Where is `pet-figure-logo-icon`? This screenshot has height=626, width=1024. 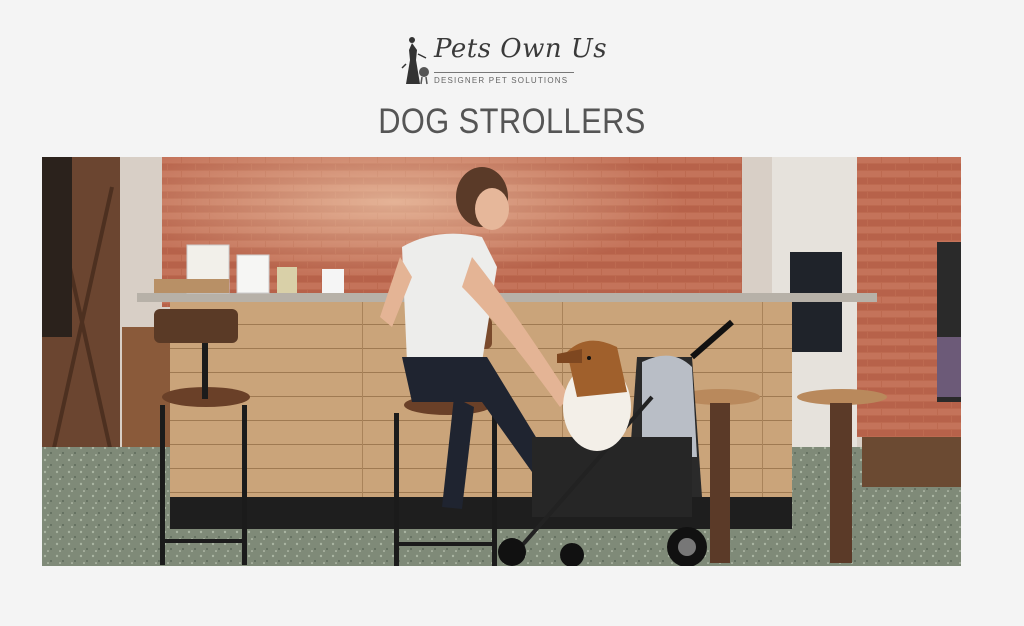 pet-figure-logo-icon is located at coordinates (415, 61).